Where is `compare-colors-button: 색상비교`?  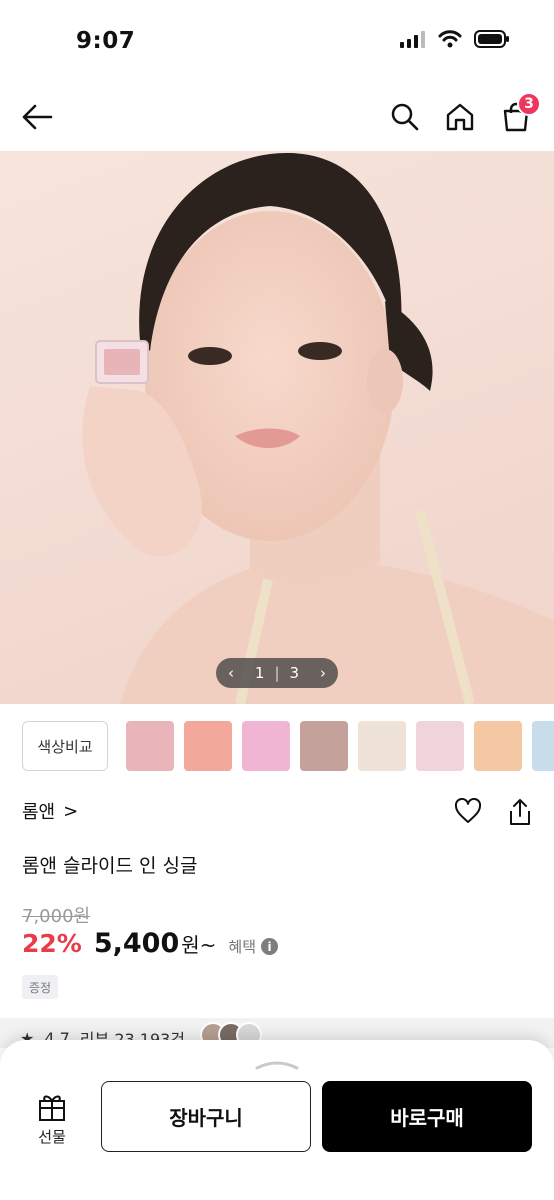
compare-colors-button: 색상비교 is located at coordinates (65, 746).